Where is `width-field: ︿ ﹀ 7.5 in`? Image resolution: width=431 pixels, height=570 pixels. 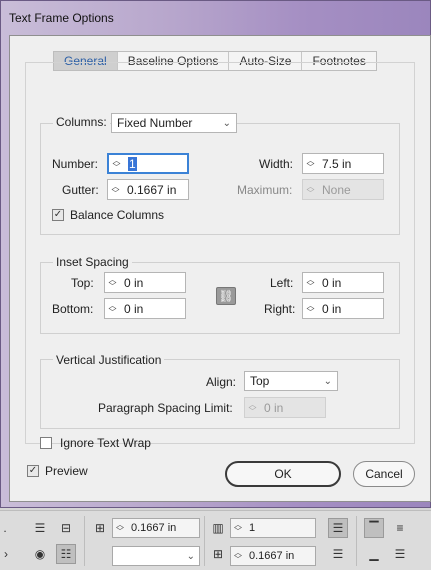 width-field: ︿ ﹀ 7.5 in is located at coordinates (343, 163).